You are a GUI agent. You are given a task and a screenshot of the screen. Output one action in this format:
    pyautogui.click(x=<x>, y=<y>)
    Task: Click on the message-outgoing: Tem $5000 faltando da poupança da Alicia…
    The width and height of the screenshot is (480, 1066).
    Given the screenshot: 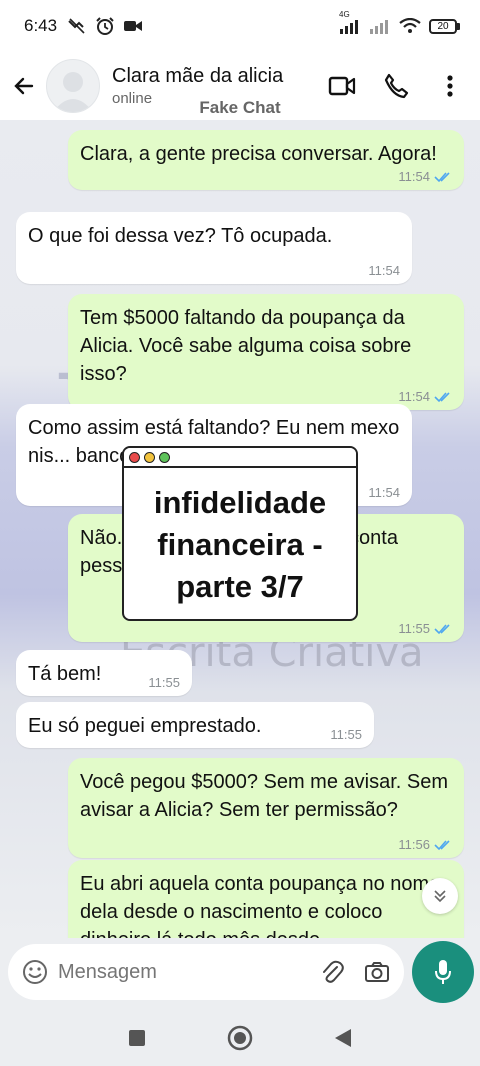 What is the action you would take?
    pyautogui.click(x=266, y=352)
    